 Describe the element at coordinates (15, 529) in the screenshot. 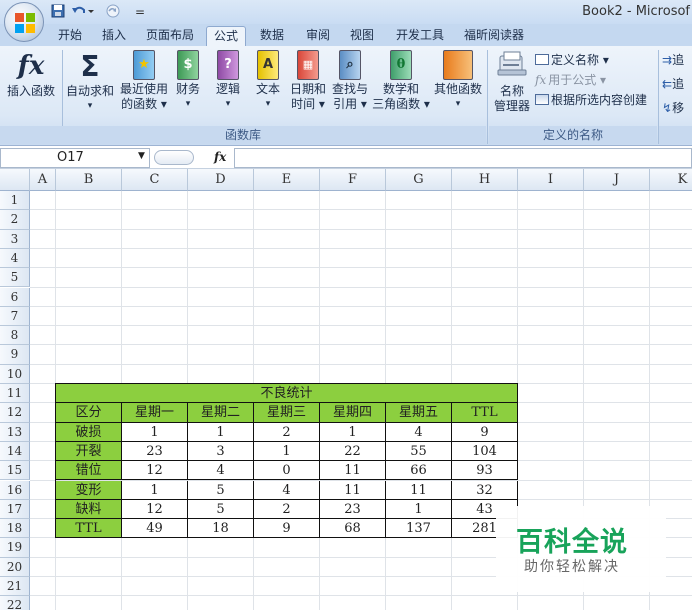

I see `row-header-18: 18` at that location.